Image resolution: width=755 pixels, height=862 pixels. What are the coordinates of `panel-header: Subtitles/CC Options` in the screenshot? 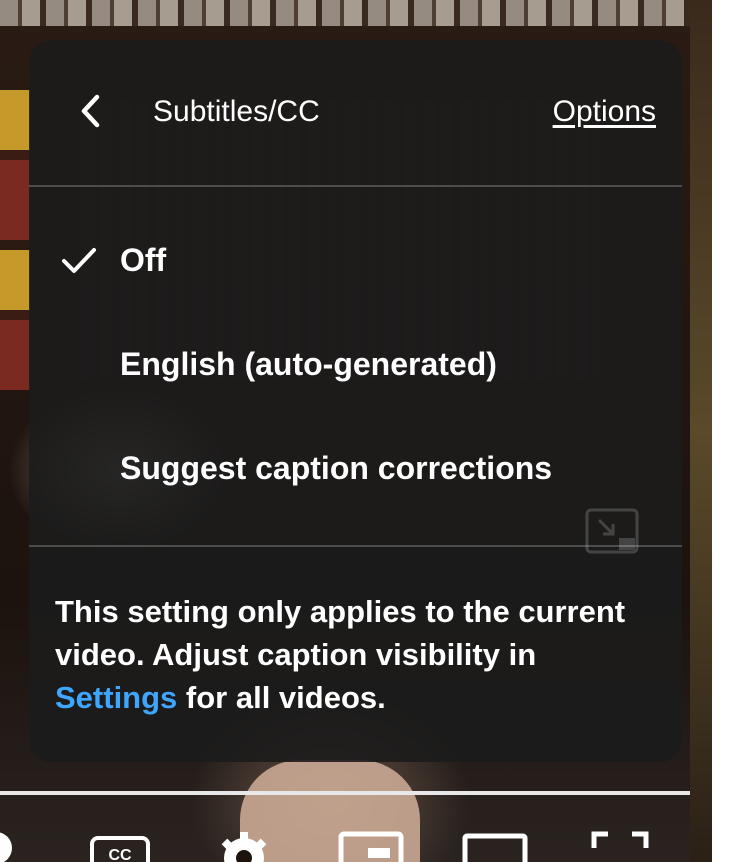 It's located at (355, 113).